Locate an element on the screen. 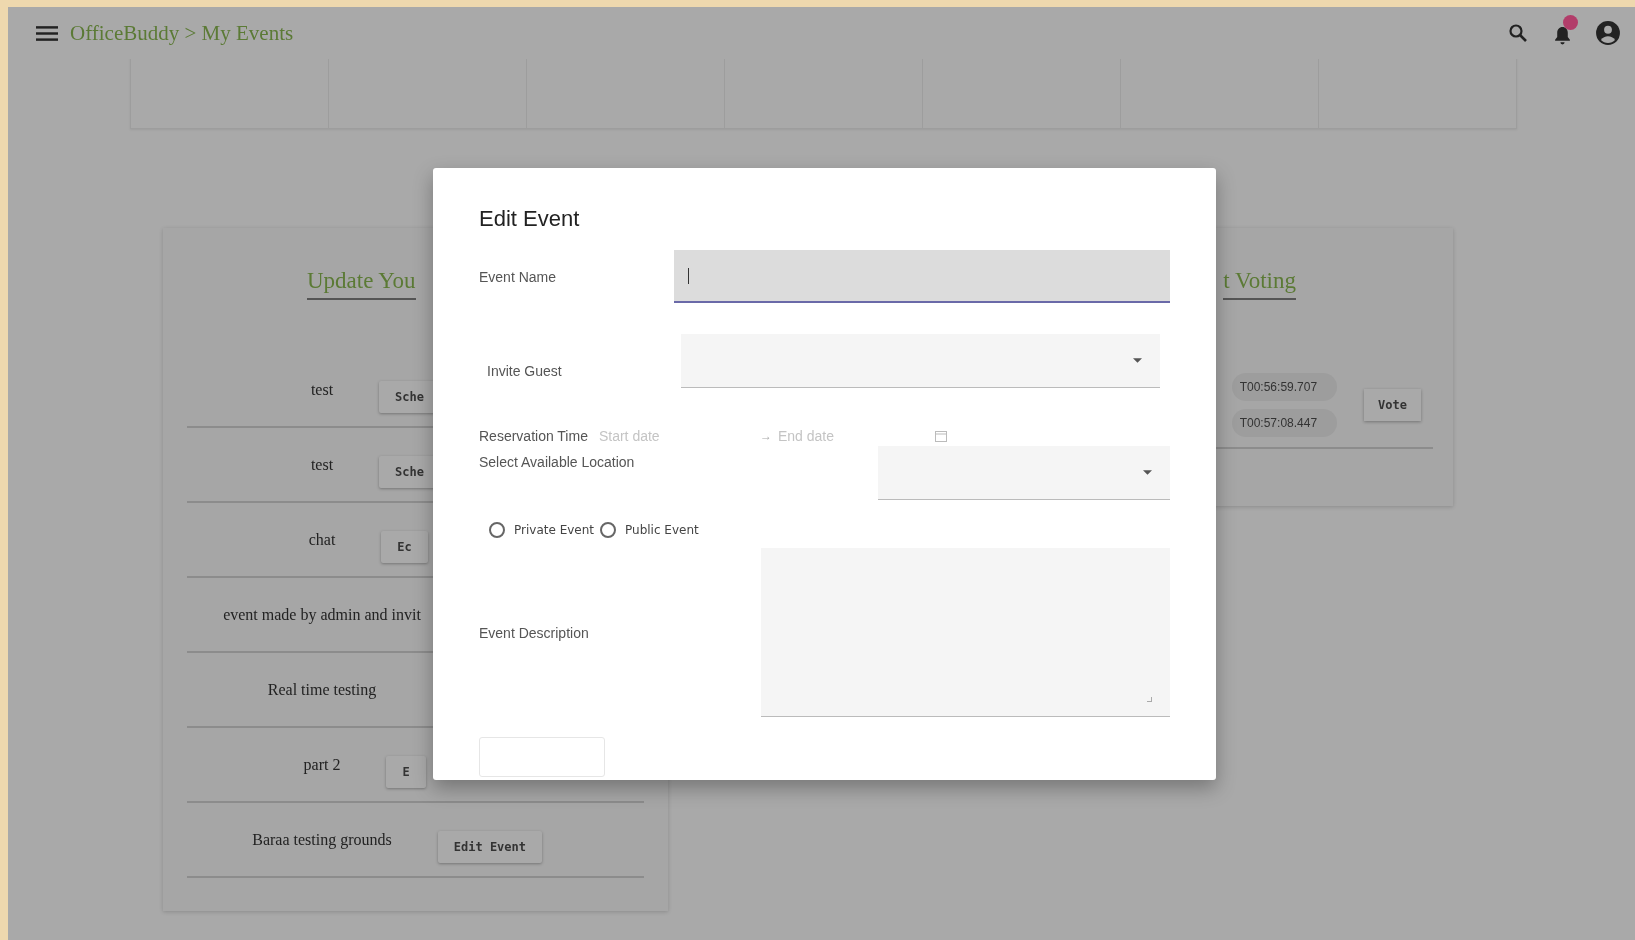  search-icon is located at coordinates (1518, 33).